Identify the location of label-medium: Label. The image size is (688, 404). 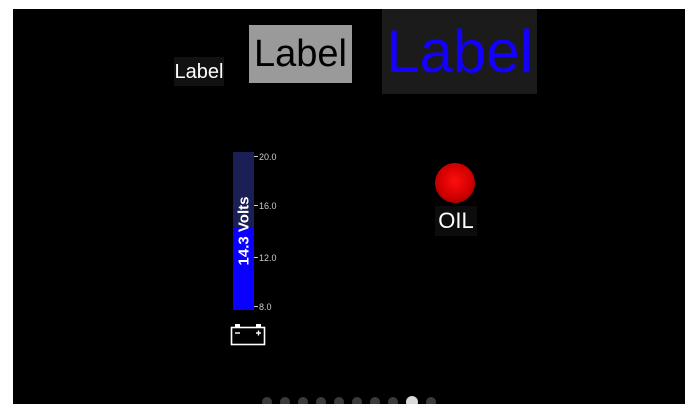
(300, 54).